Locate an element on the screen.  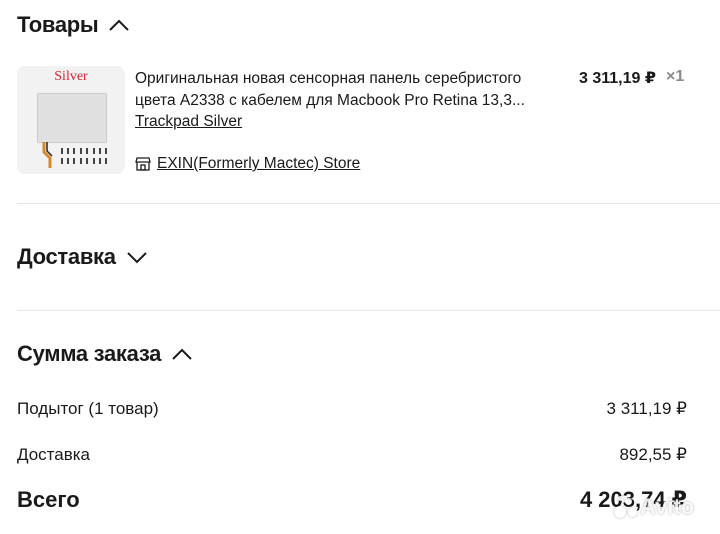
subtotal-row: Подытог (1 товар) 3 311,19 ₽ is located at coordinates (352, 409).